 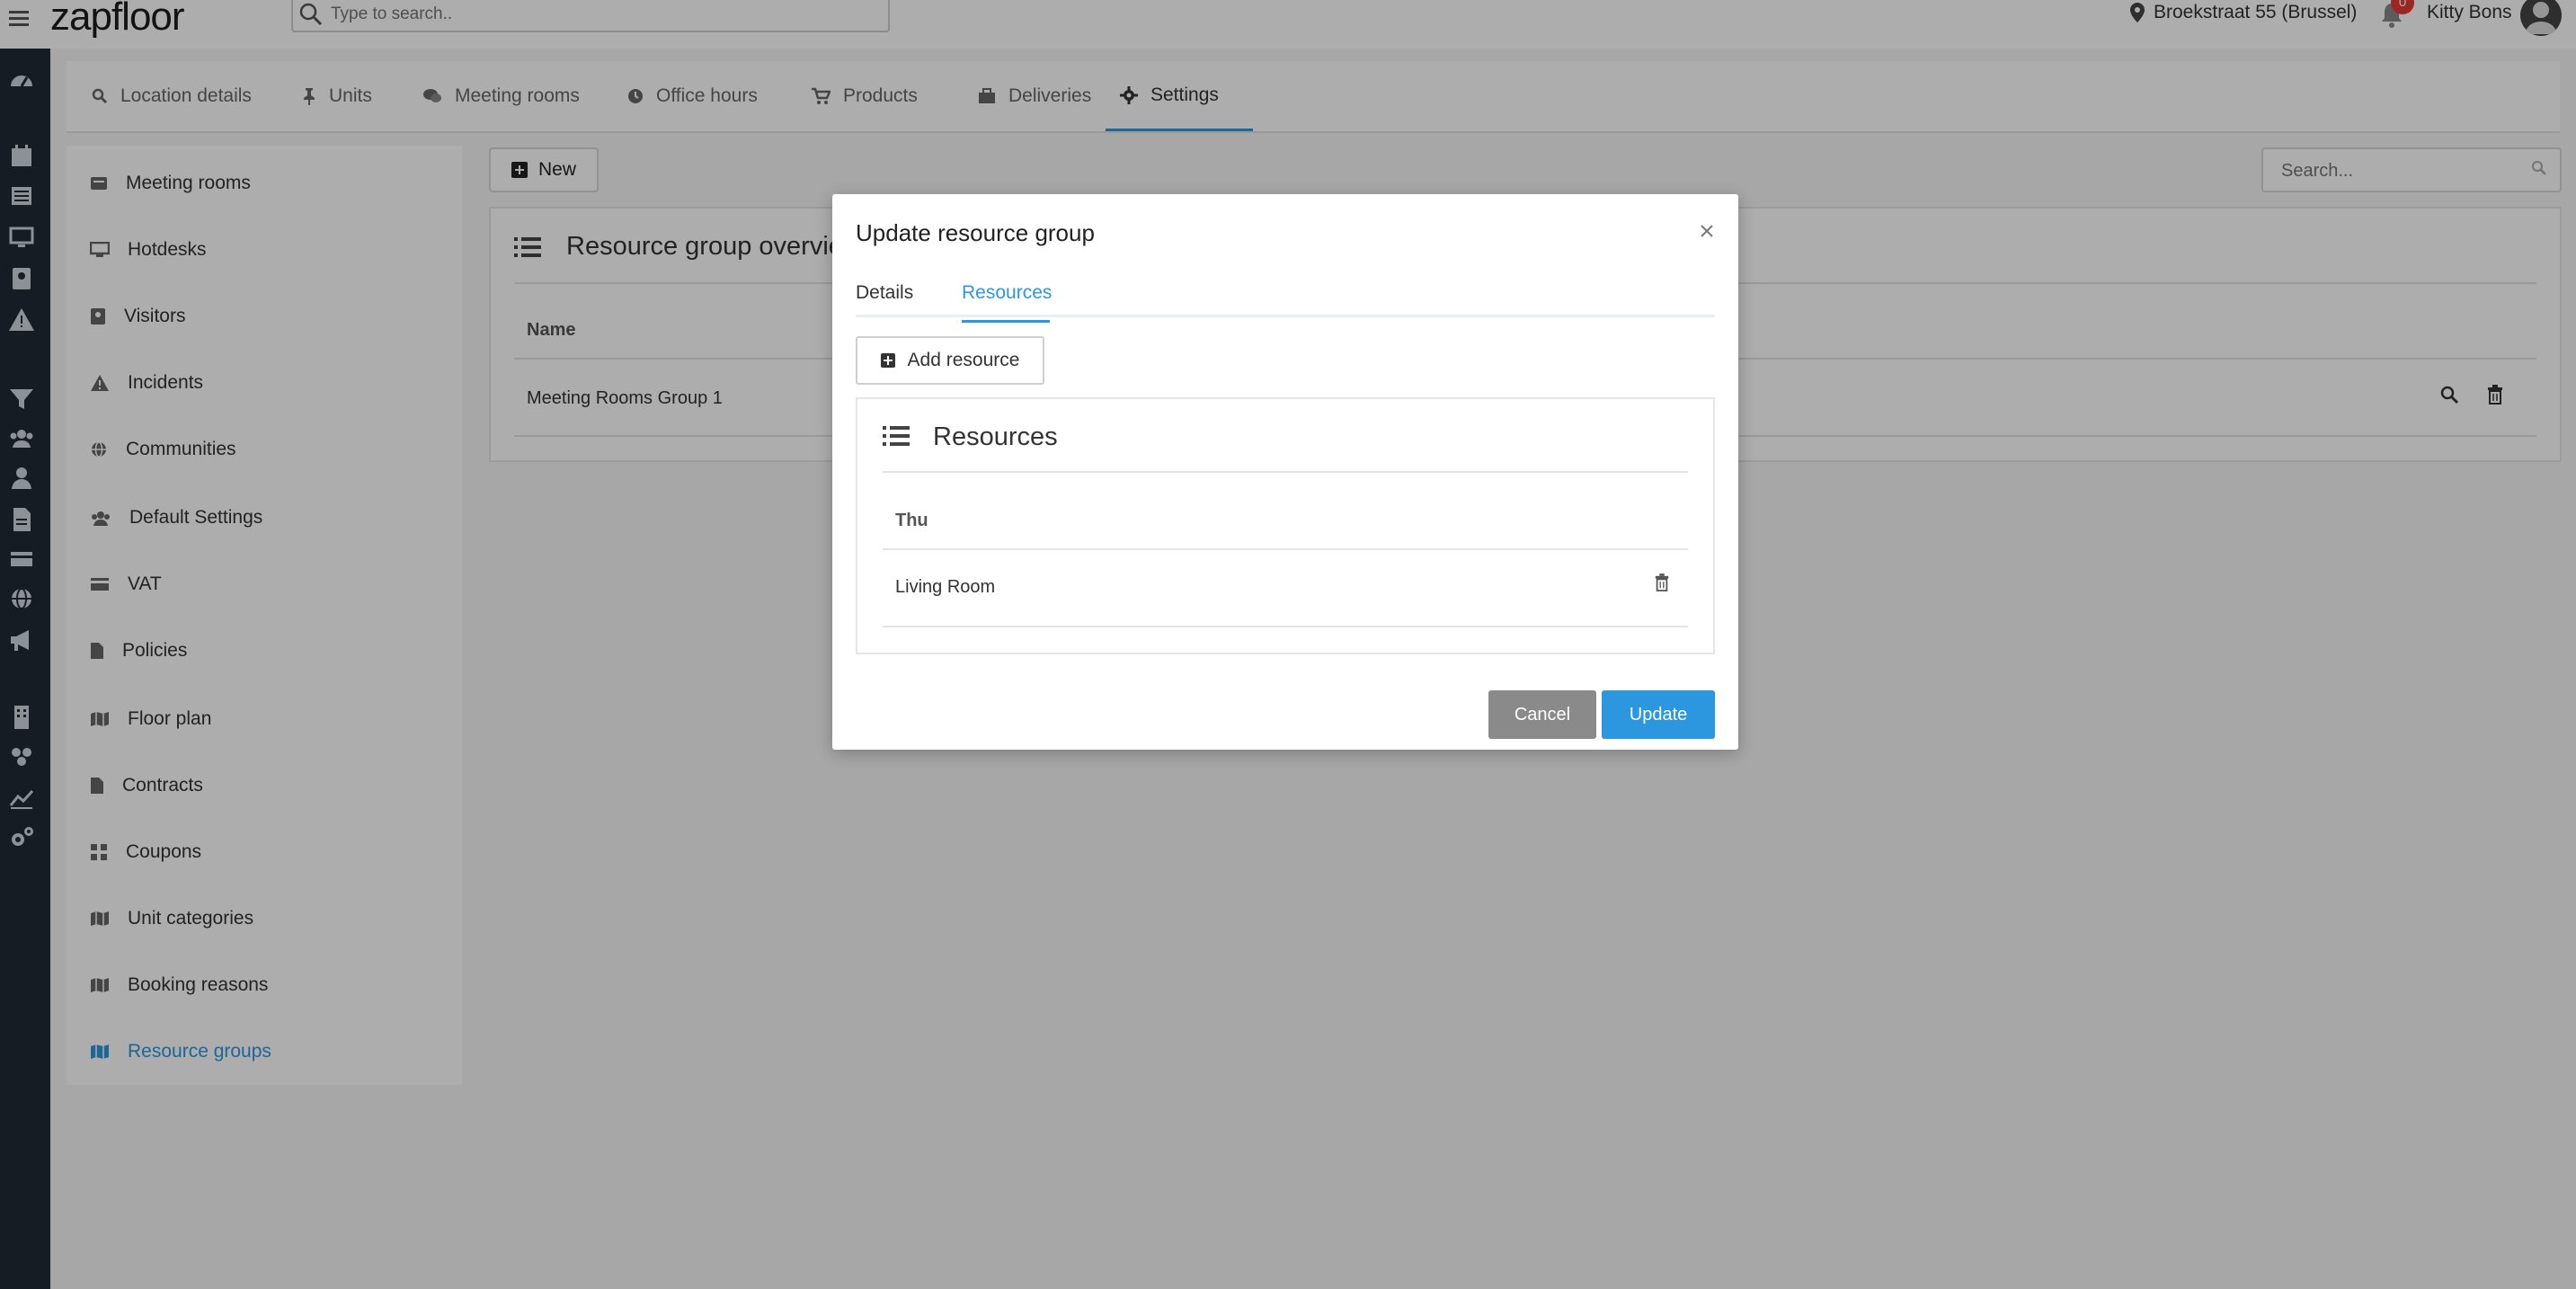 What do you see at coordinates (975, 232) in the screenshot?
I see `modal-title: Update resource group` at bounding box center [975, 232].